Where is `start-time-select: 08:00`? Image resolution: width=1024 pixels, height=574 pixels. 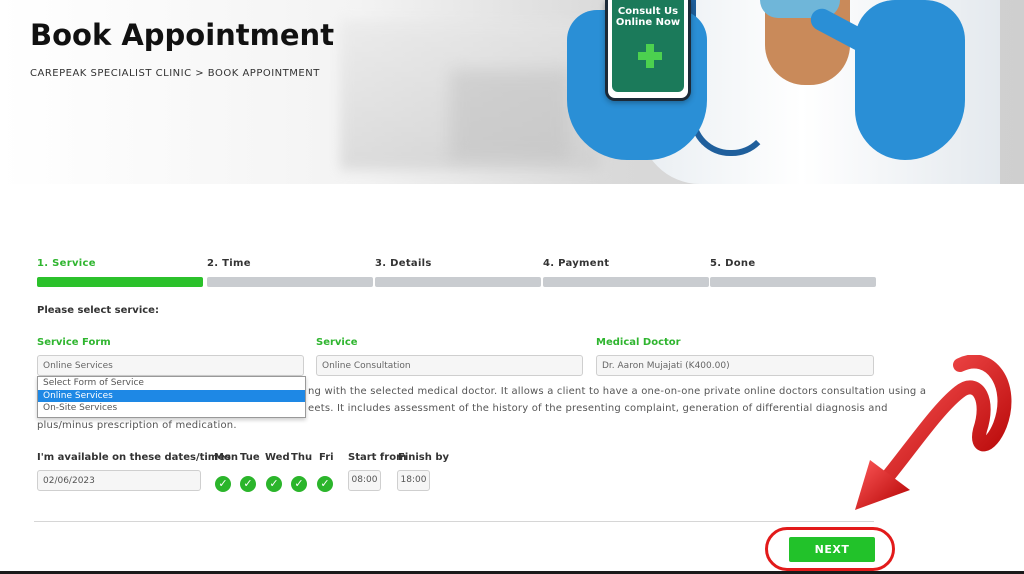 start-time-select: 08:00 is located at coordinates (364, 480).